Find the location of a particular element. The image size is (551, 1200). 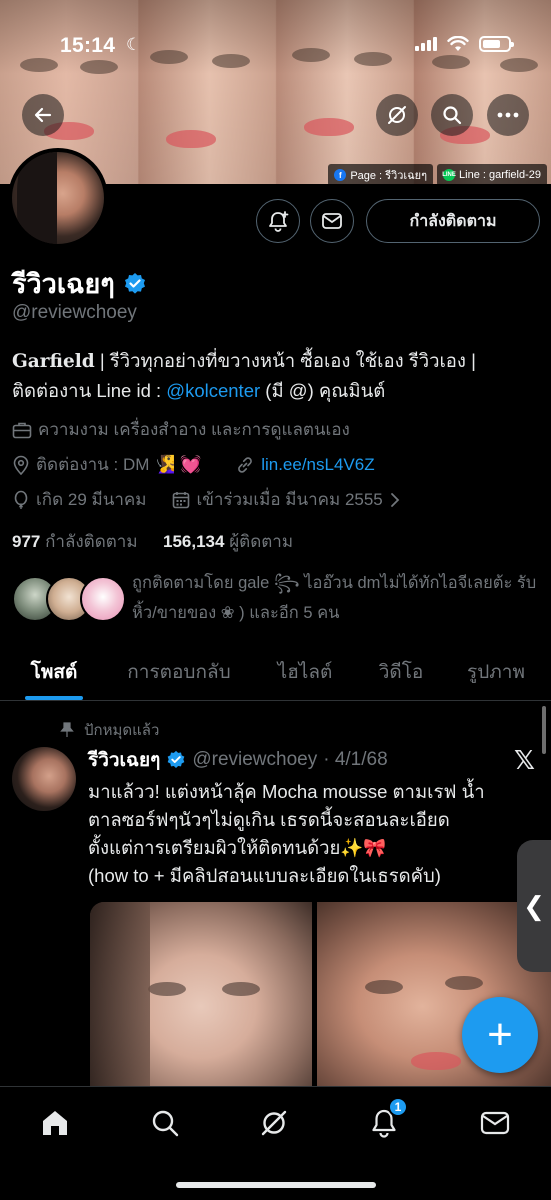

post-author-name: รีวิวเฉยๆ is located at coordinates (124, 760).